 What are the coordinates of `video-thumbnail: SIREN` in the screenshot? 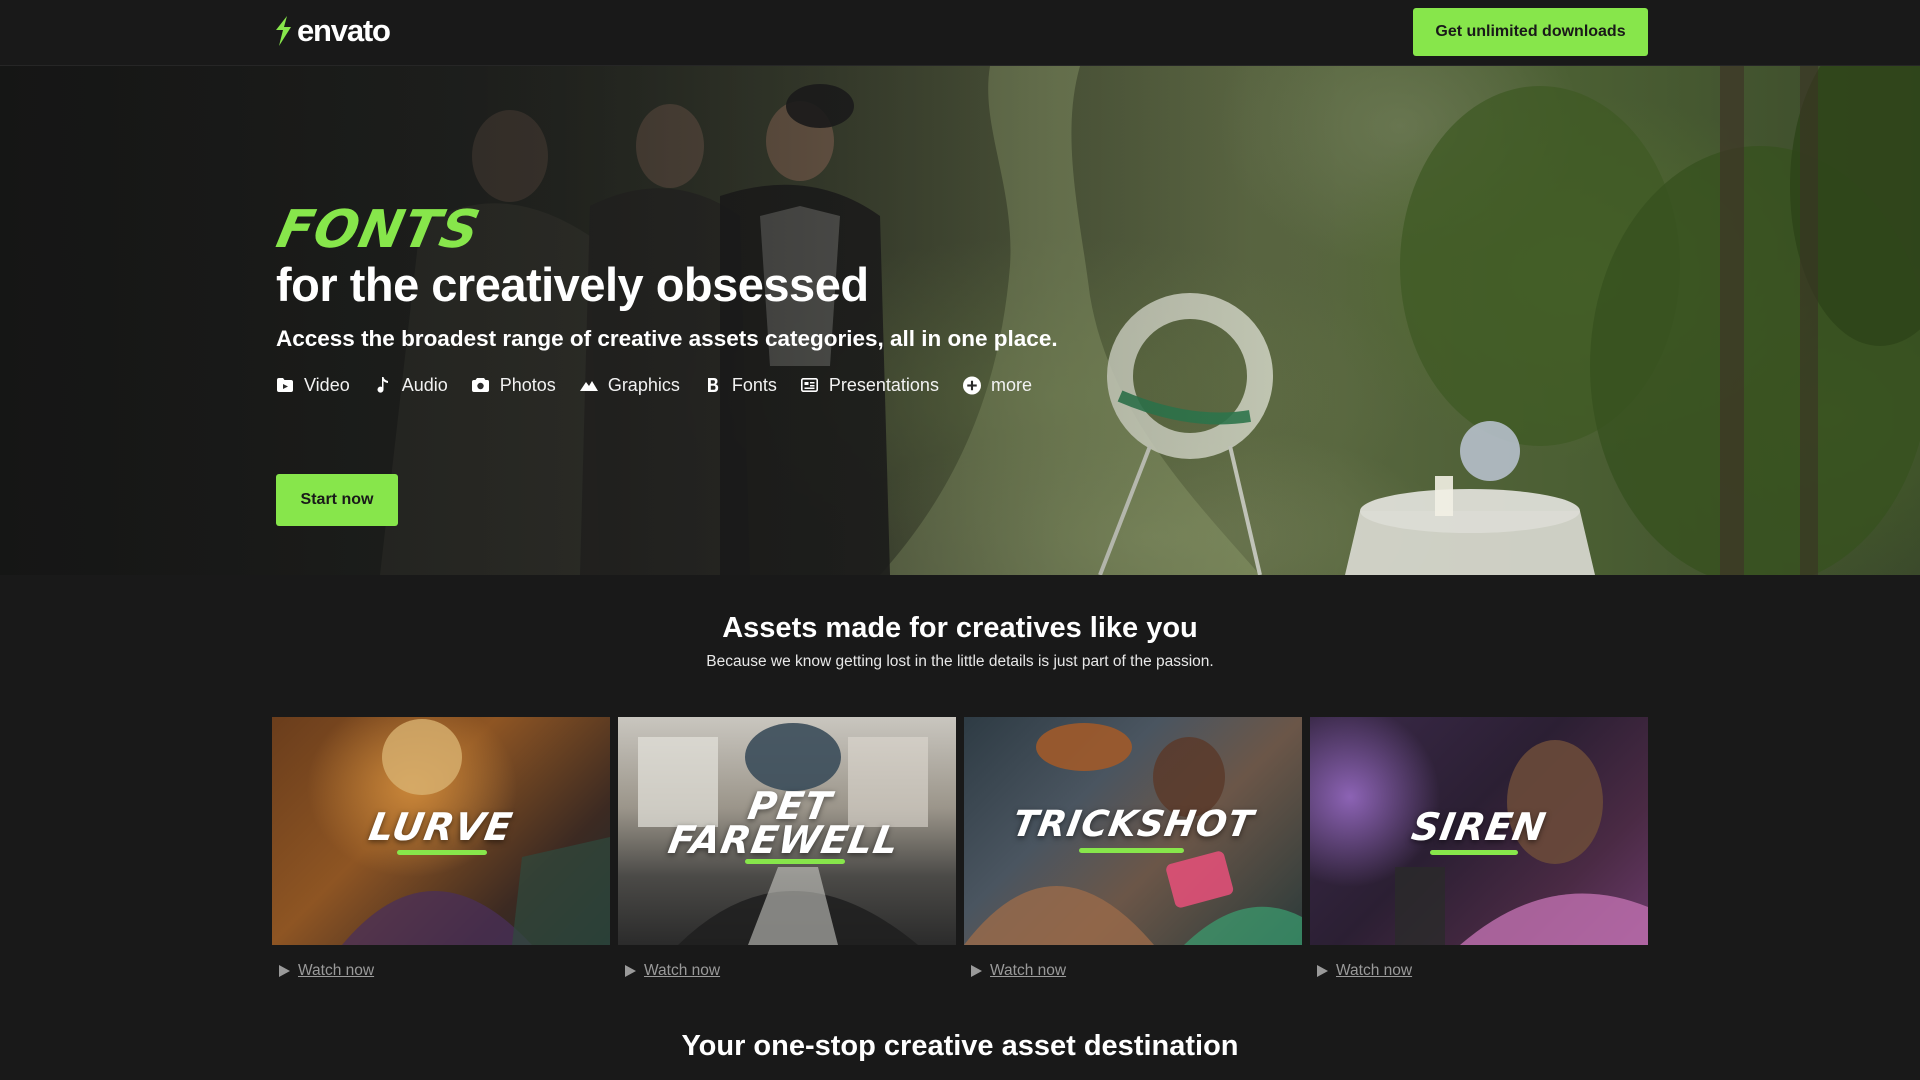 It's located at (1479, 831).